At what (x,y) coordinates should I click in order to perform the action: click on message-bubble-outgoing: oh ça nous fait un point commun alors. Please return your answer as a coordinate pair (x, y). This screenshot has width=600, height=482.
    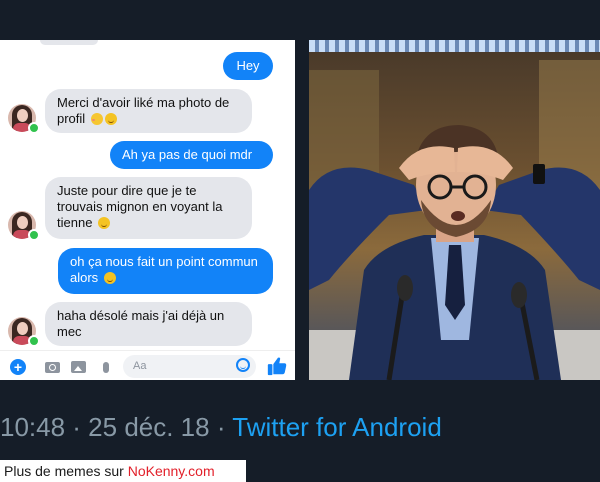
    Looking at the image, I should click on (165, 271).